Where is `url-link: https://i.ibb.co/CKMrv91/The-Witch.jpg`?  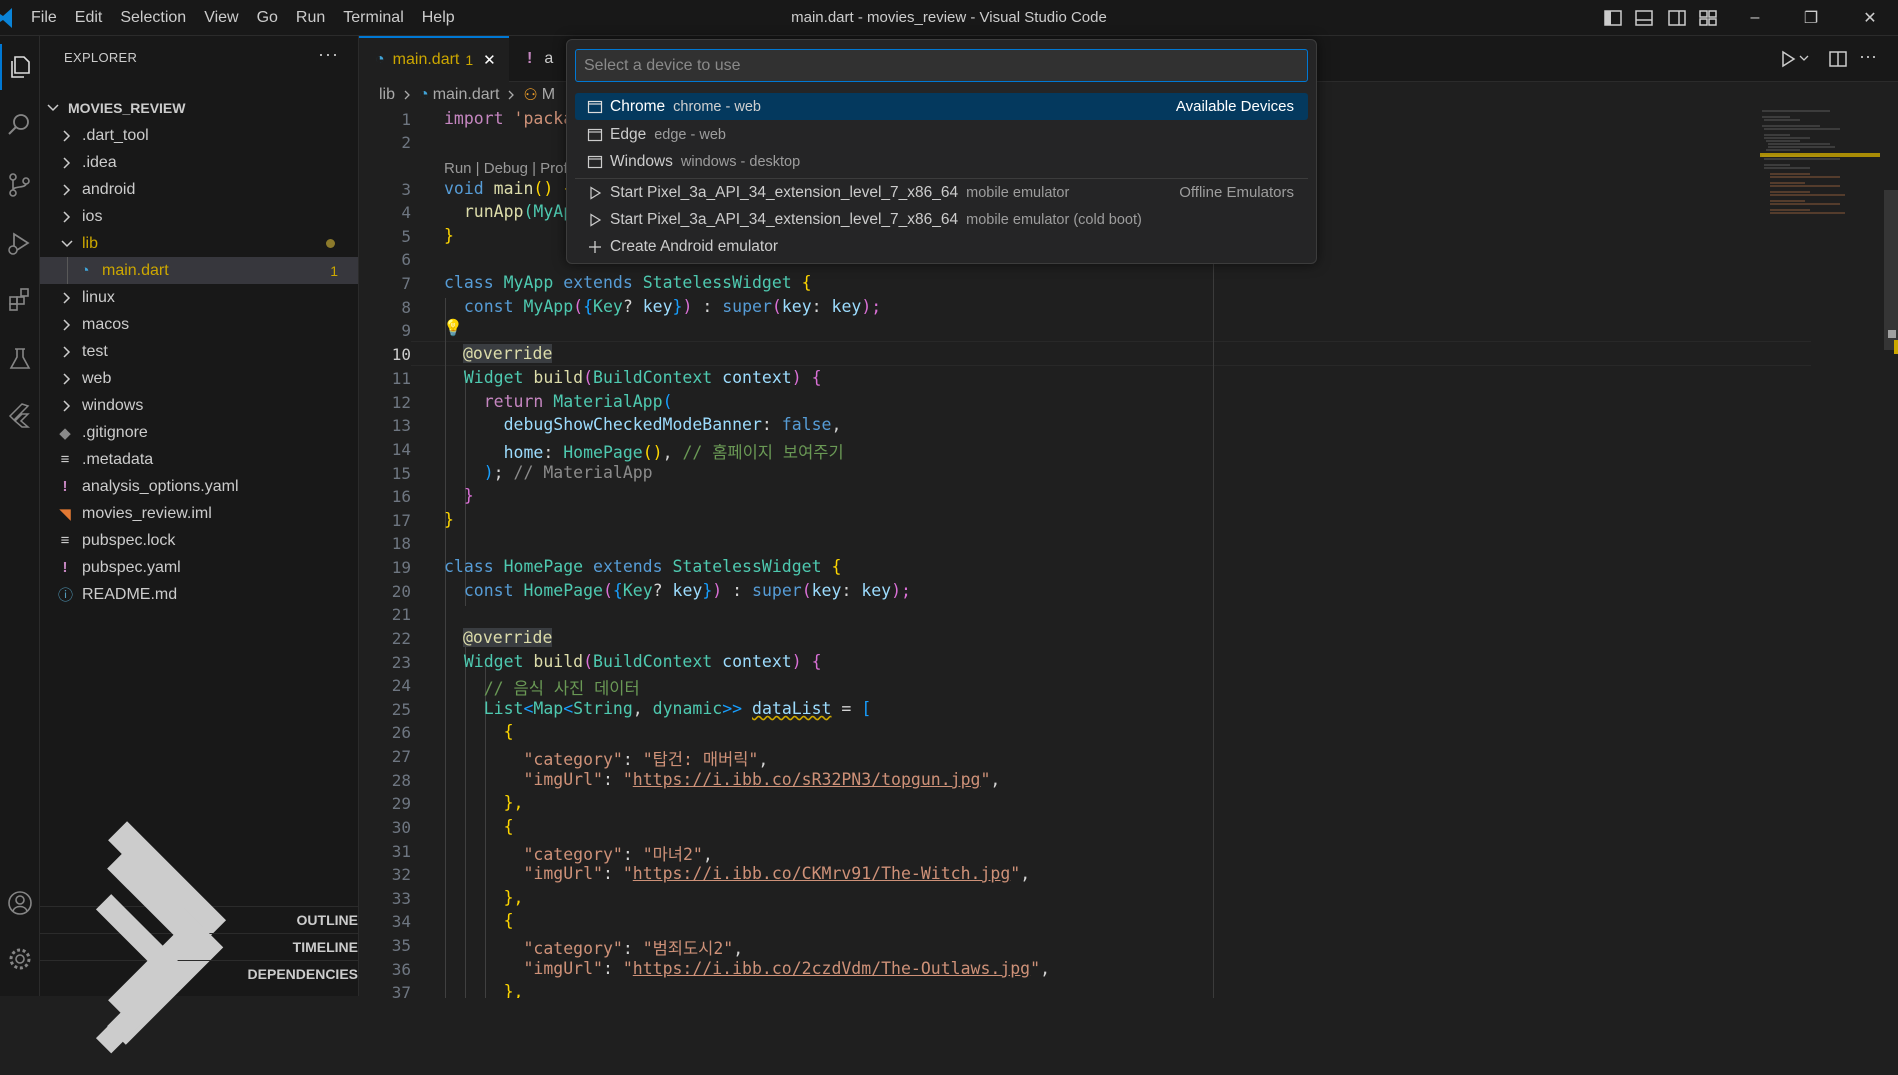 url-link: https://i.ibb.co/CKMrv91/The-Witch.jpg is located at coordinates (822, 873).